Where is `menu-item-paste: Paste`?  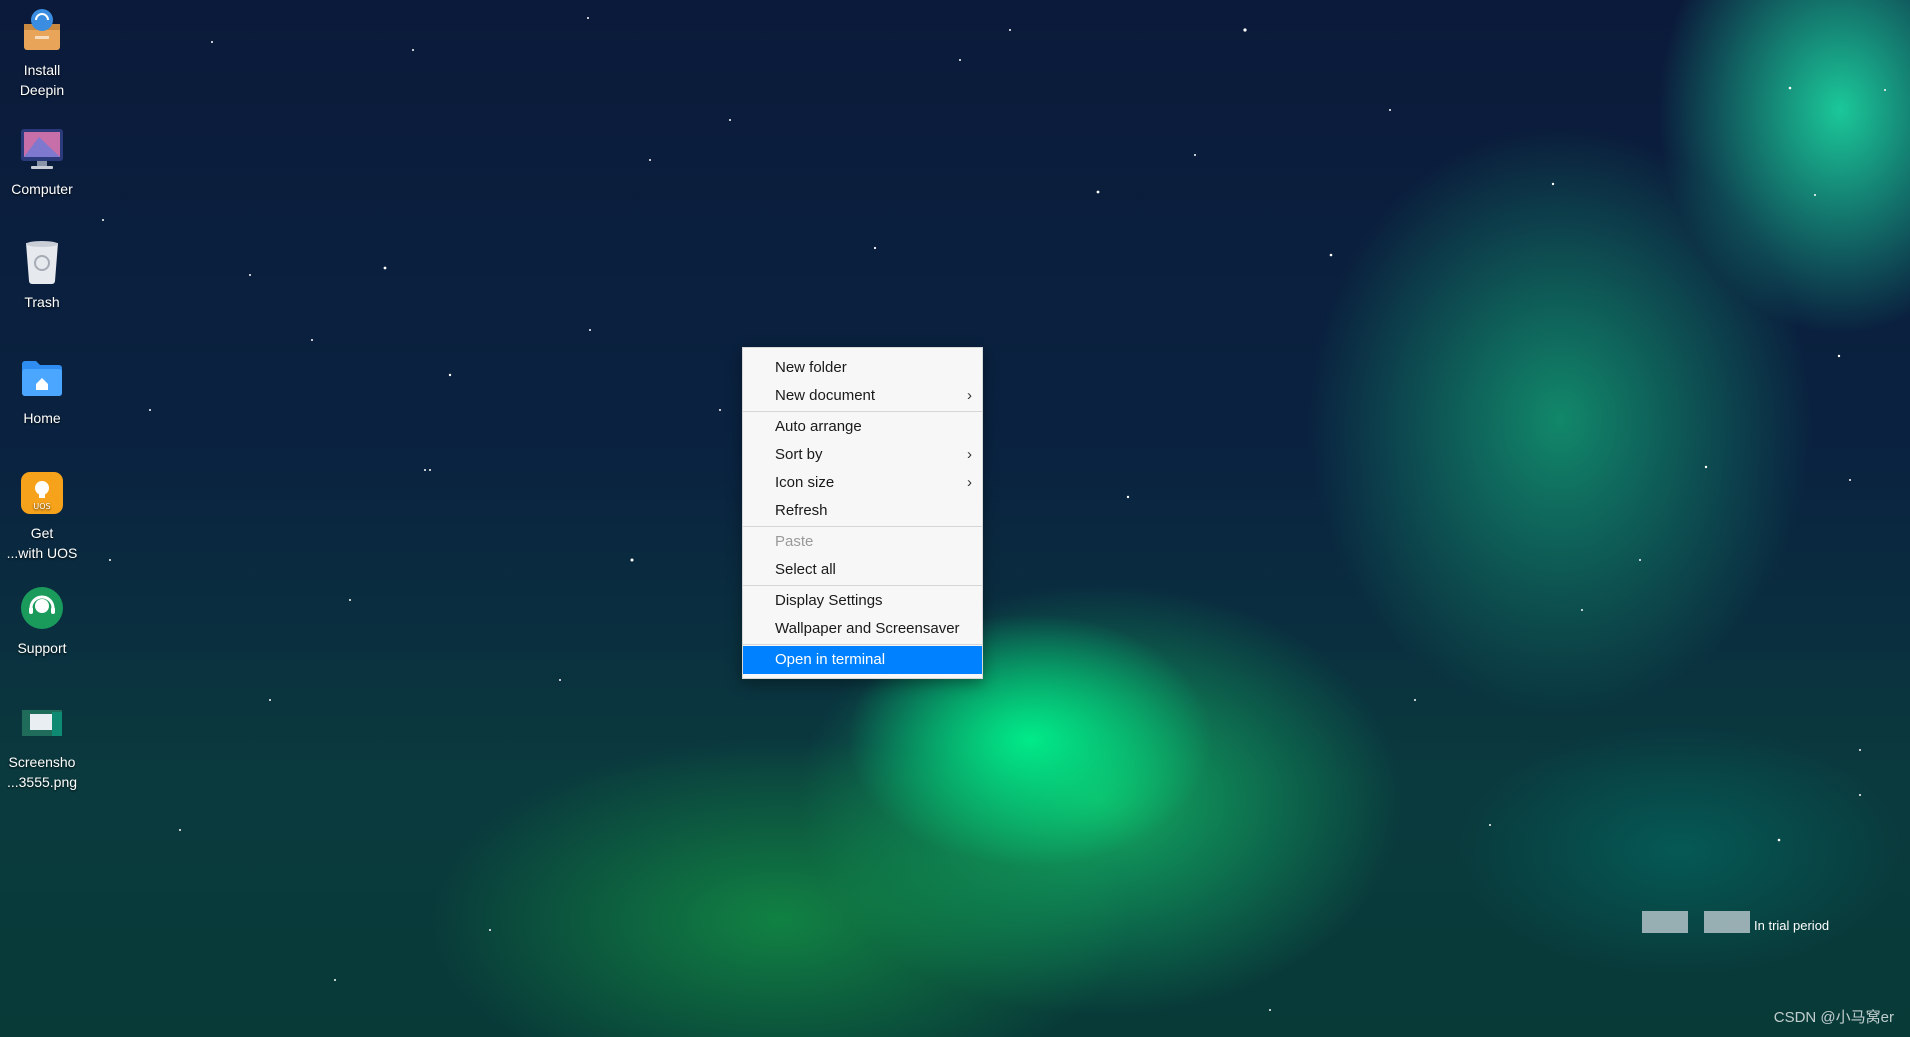 menu-item-paste: Paste is located at coordinates (862, 542).